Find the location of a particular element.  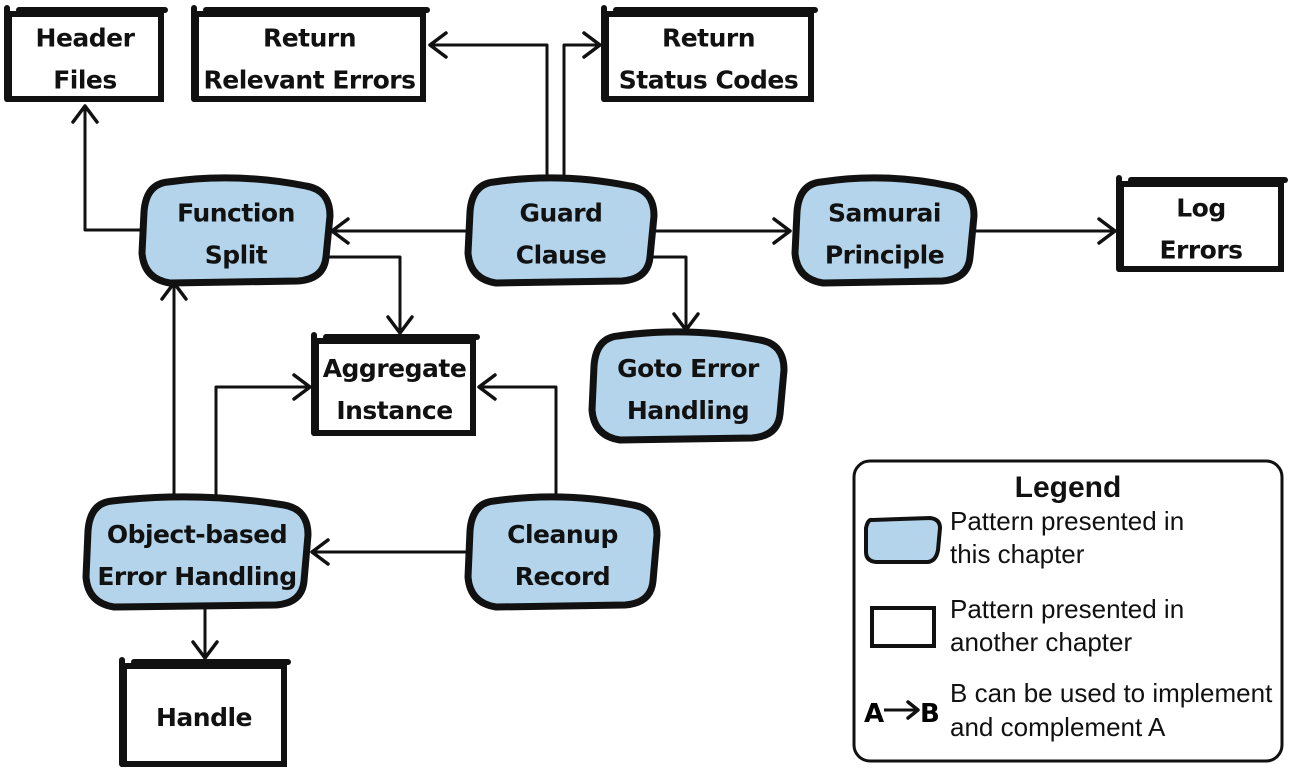

legend-title: Legend is located at coordinates (1068, 487).